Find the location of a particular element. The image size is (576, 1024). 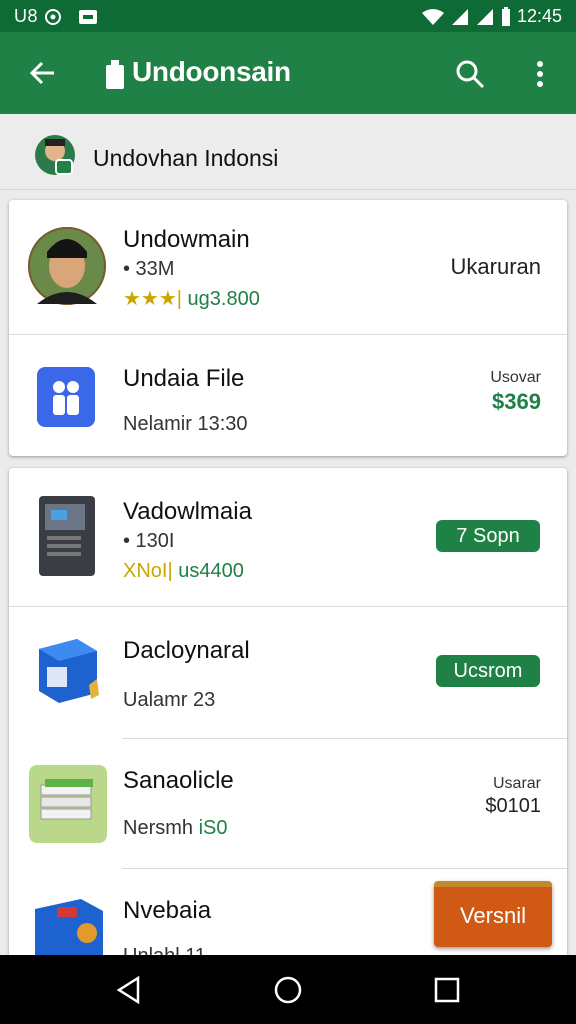

app-meta: • 33M is located at coordinates (149, 269).